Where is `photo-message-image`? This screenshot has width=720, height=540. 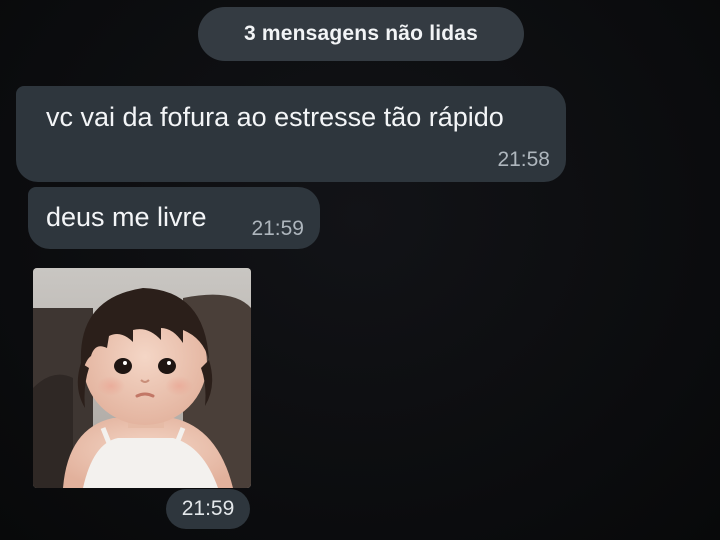 photo-message-image is located at coordinates (142, 378).